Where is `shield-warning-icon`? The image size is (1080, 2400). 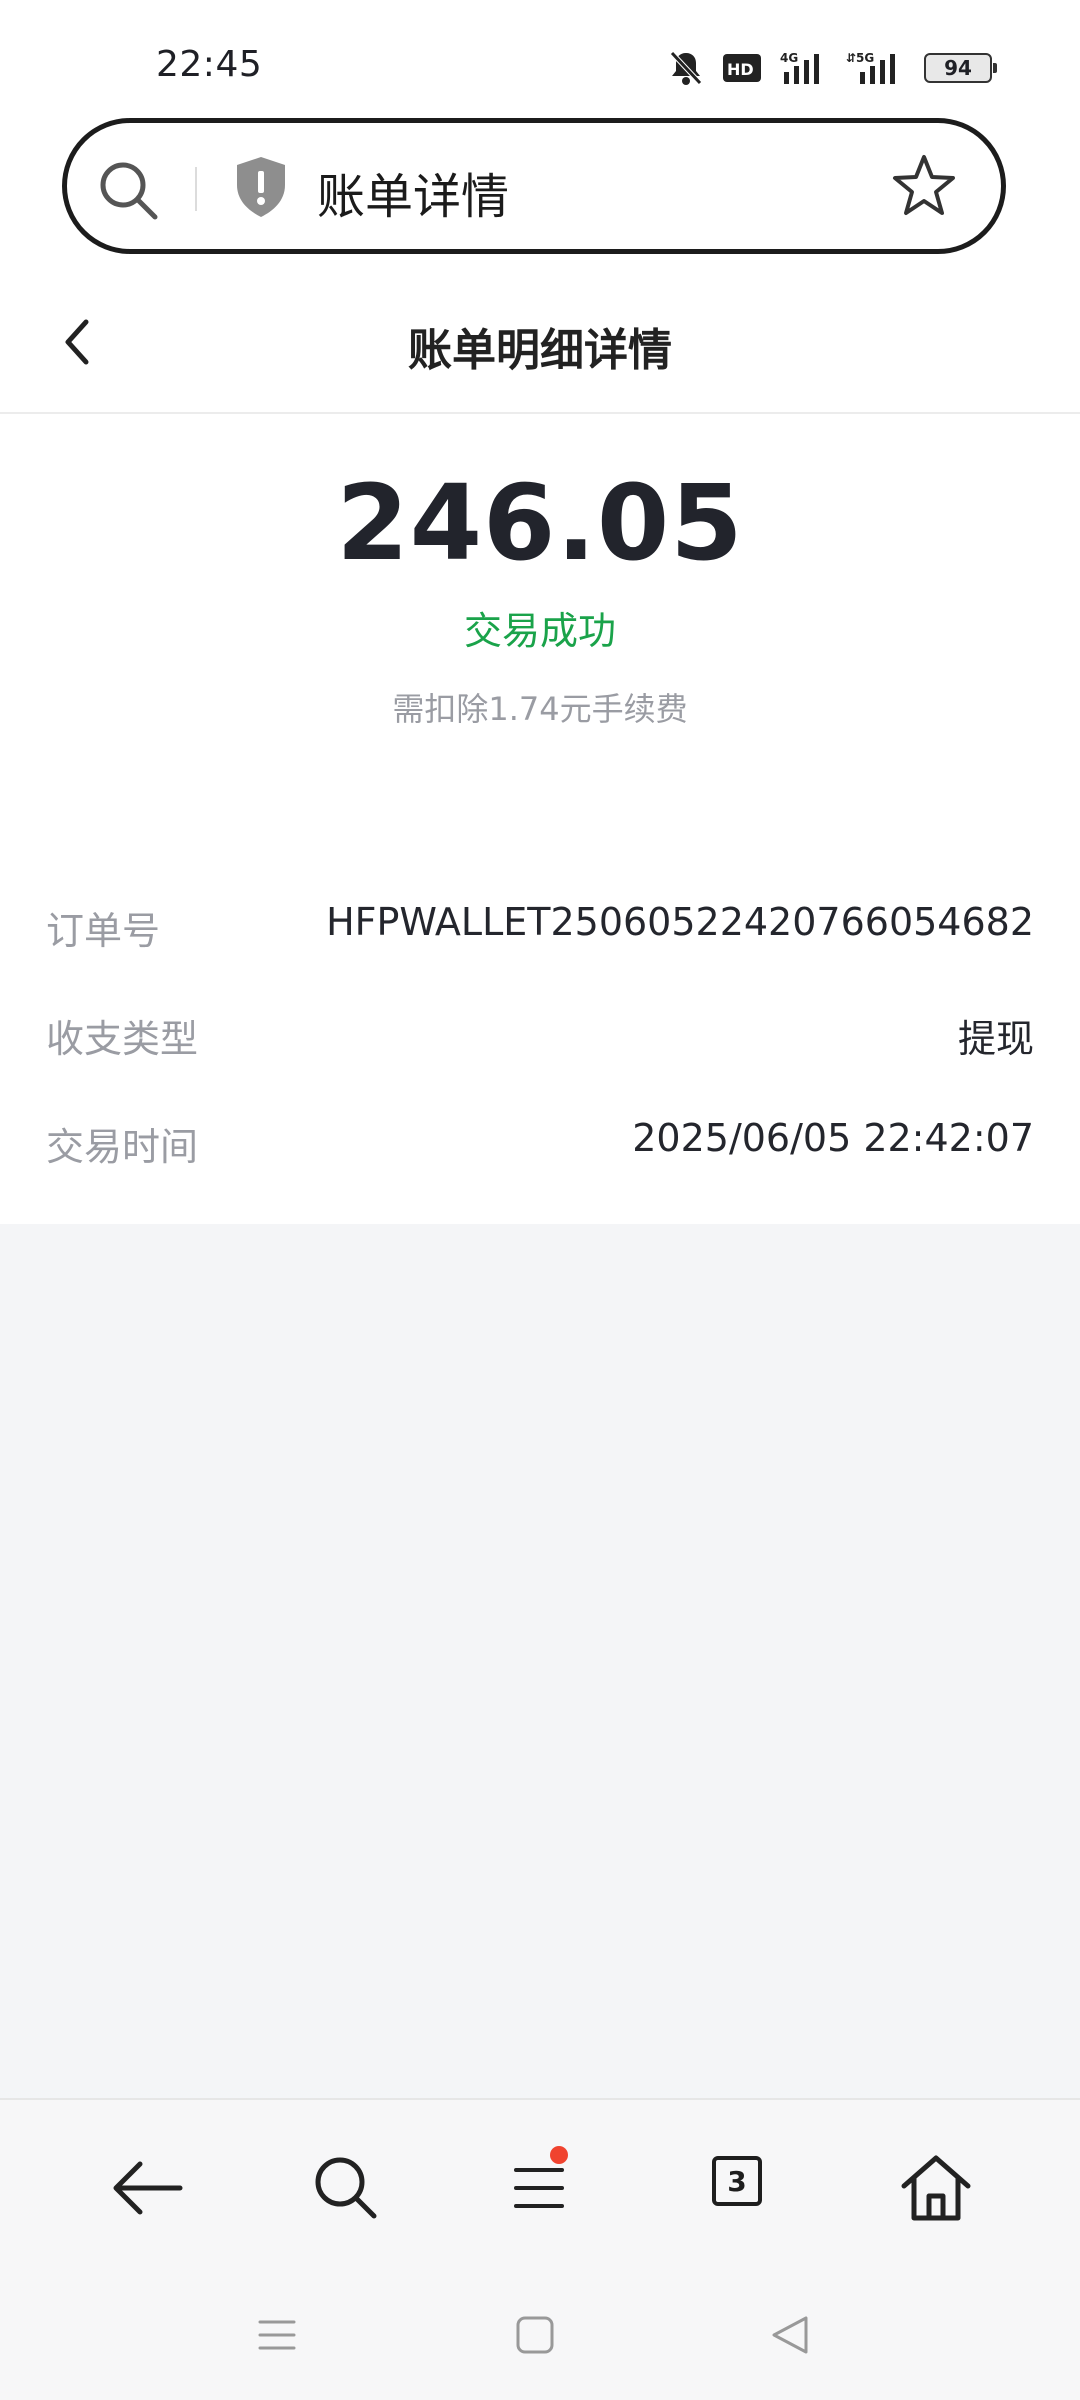
shield-warning-icon is located at coordinates (261, 187).